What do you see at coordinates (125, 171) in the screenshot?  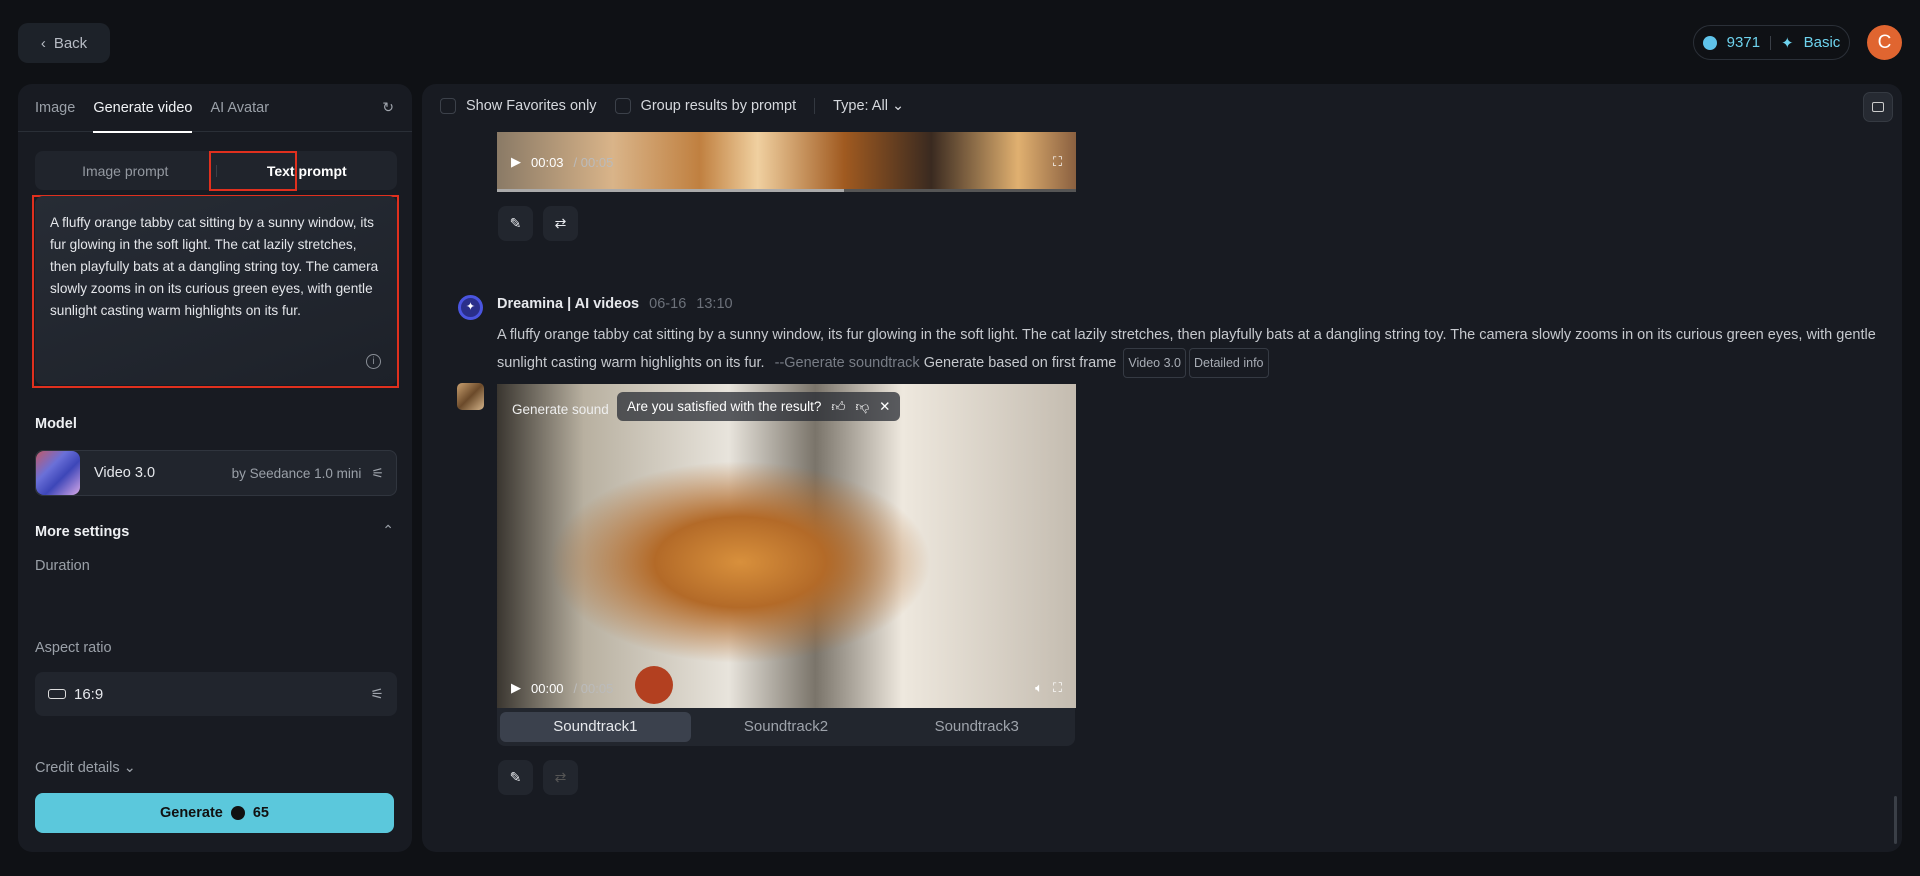 I see `image-prompt-option: Image prompt` at bounding box center [125, 171].